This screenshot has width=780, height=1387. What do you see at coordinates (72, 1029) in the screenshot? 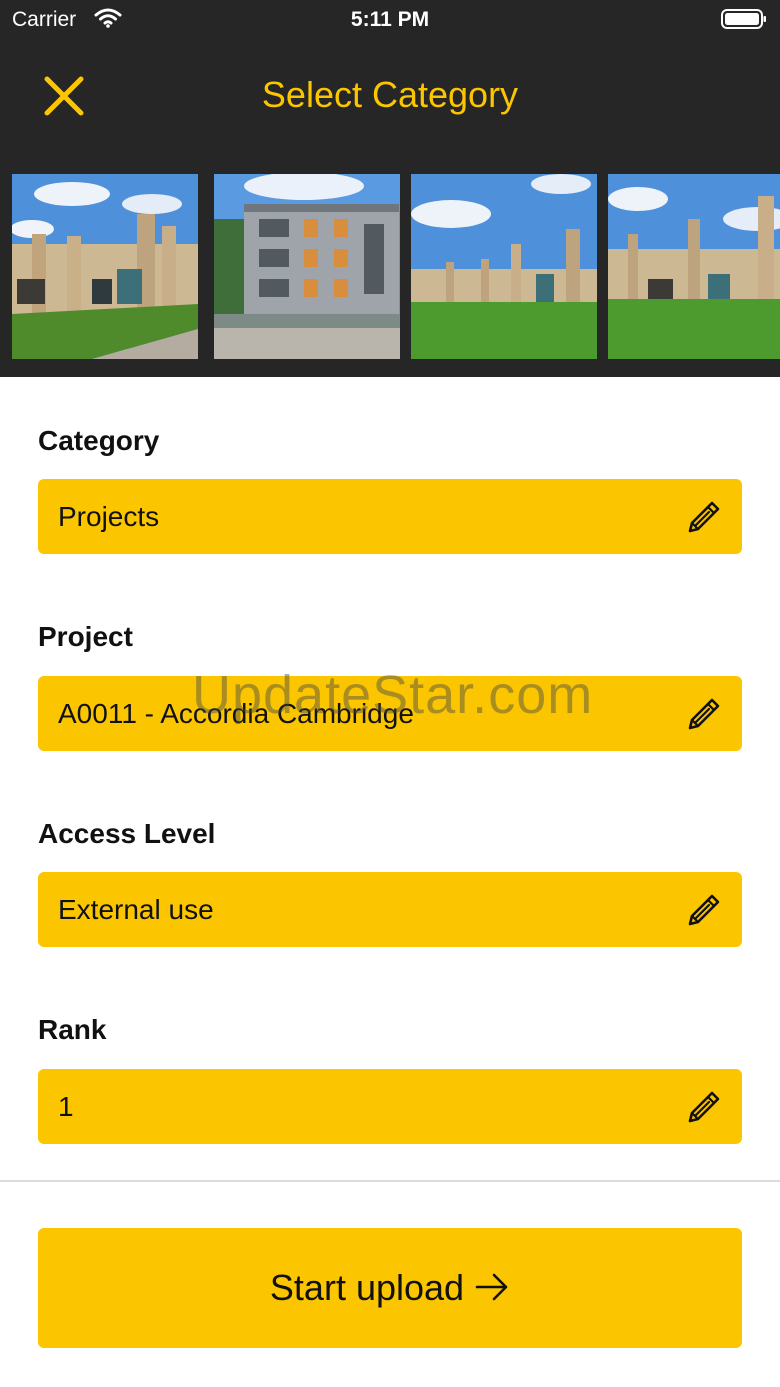
I see `rank-label: Rank` at bounding box center [72, 1029].